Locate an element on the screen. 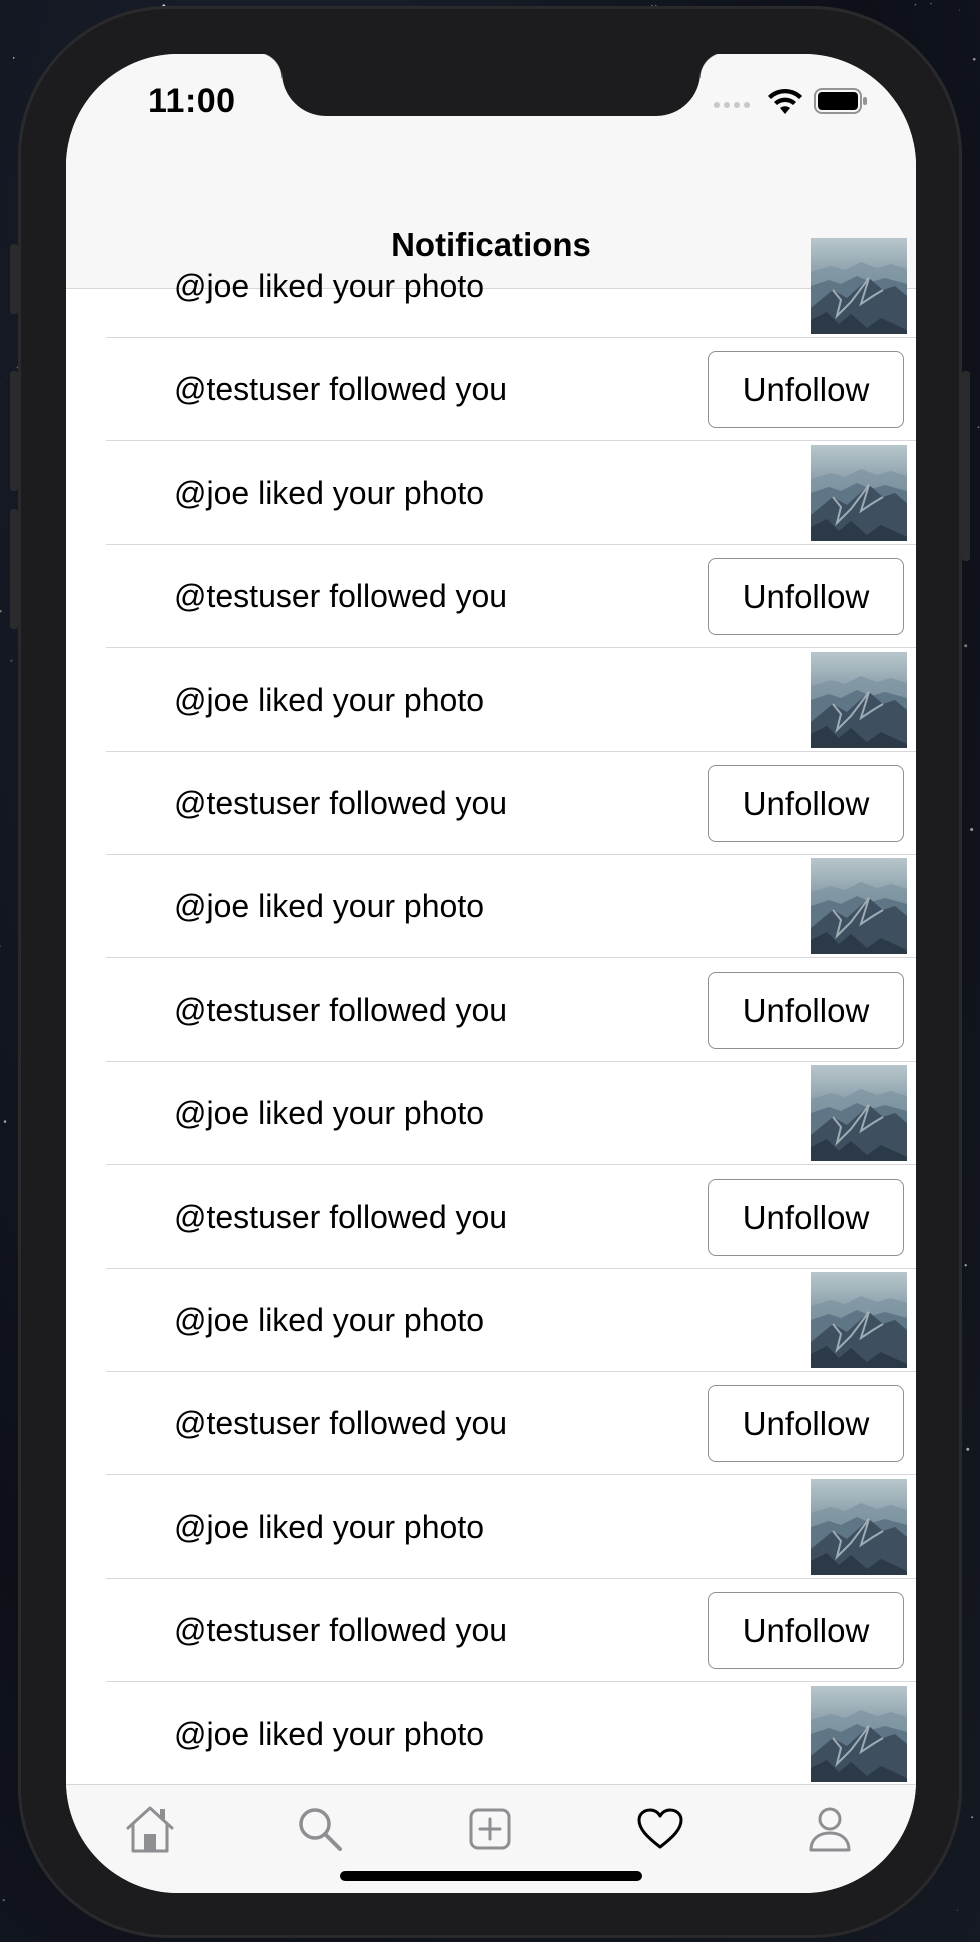 The width and height of the screenshot is (980, 1942). search-icon is located at coordinates (320, 1829).